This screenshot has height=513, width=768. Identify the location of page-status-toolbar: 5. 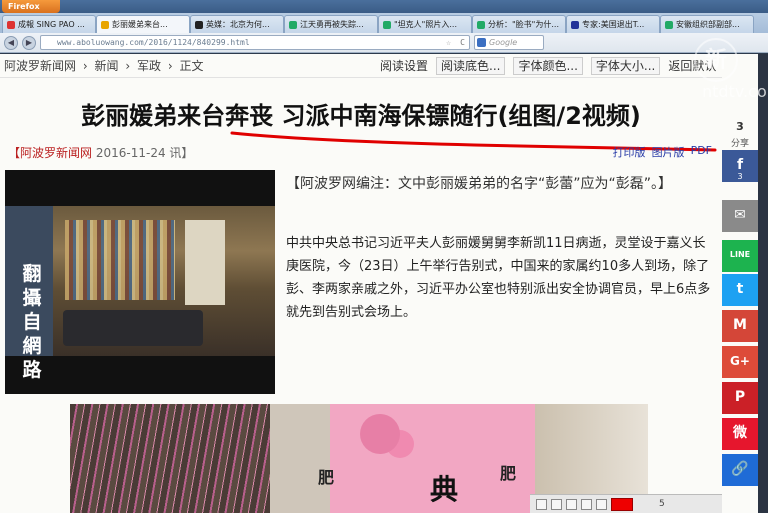
(626, 503).